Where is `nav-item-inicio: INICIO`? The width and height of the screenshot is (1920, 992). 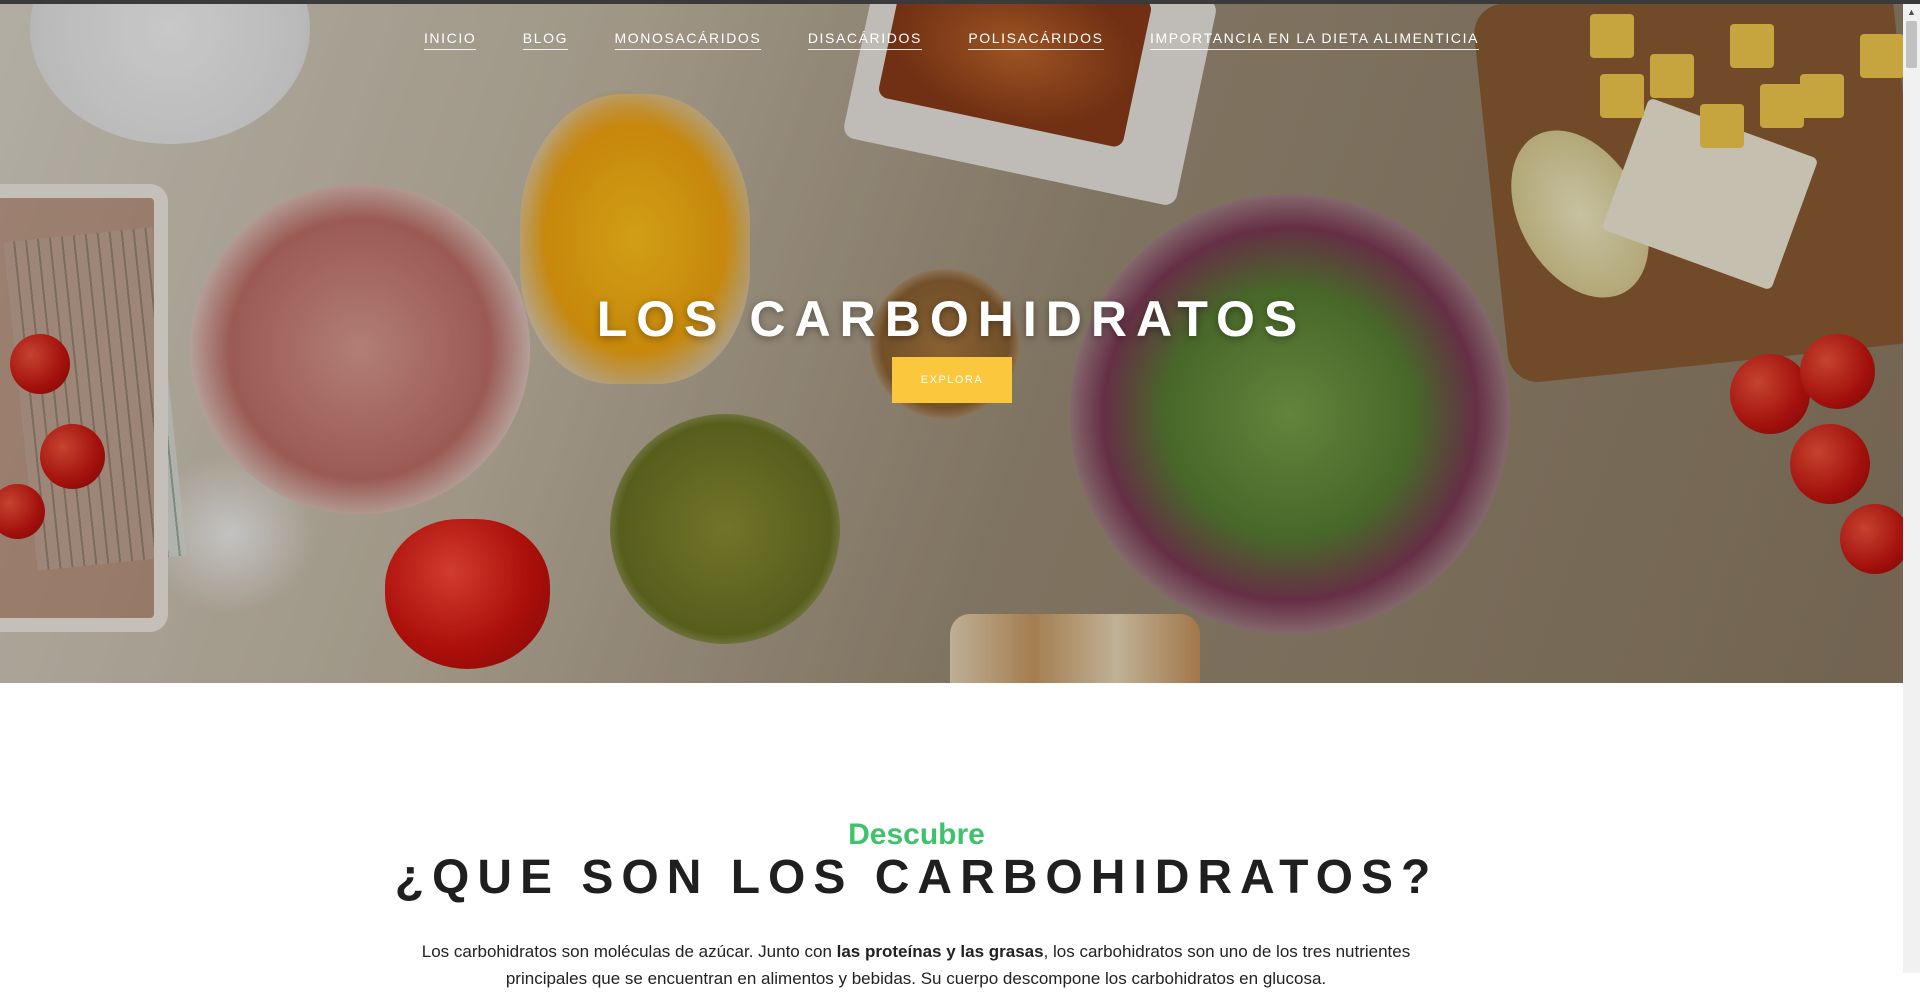 nav-item-inicio: INICIO is located at coordinates (450, 40).